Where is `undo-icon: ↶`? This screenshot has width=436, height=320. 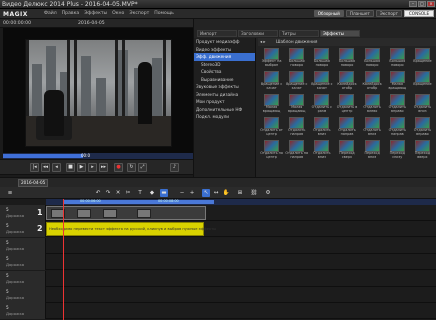
undo-icon: ↶ is located at coordinates (98, 193).